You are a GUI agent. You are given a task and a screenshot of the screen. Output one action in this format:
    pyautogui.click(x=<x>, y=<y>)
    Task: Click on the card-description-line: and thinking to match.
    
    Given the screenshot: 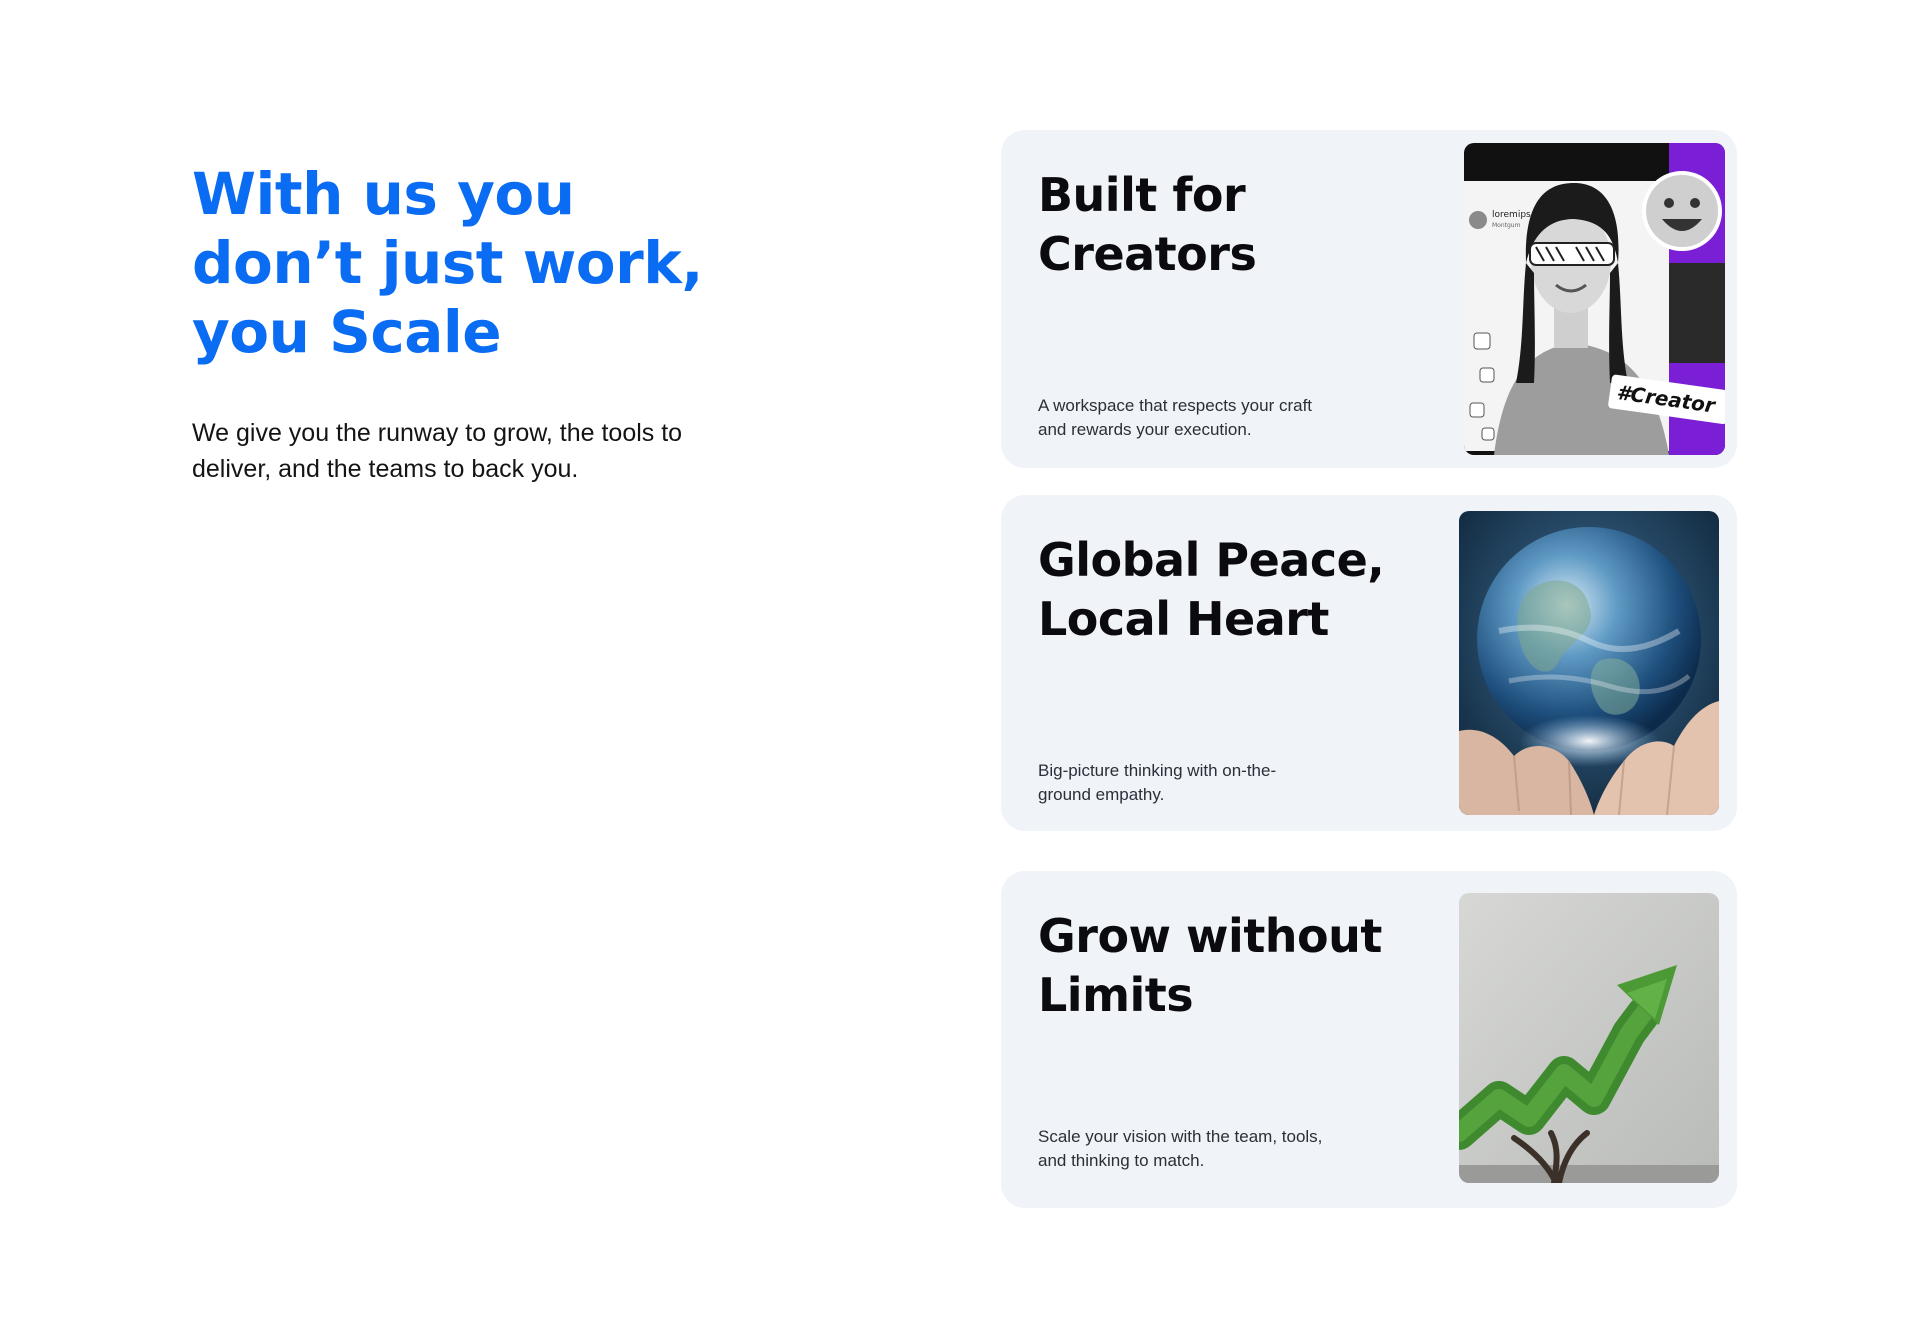 What is the action you would take?
    pyautogui.click(x=1121, y=1160)
    